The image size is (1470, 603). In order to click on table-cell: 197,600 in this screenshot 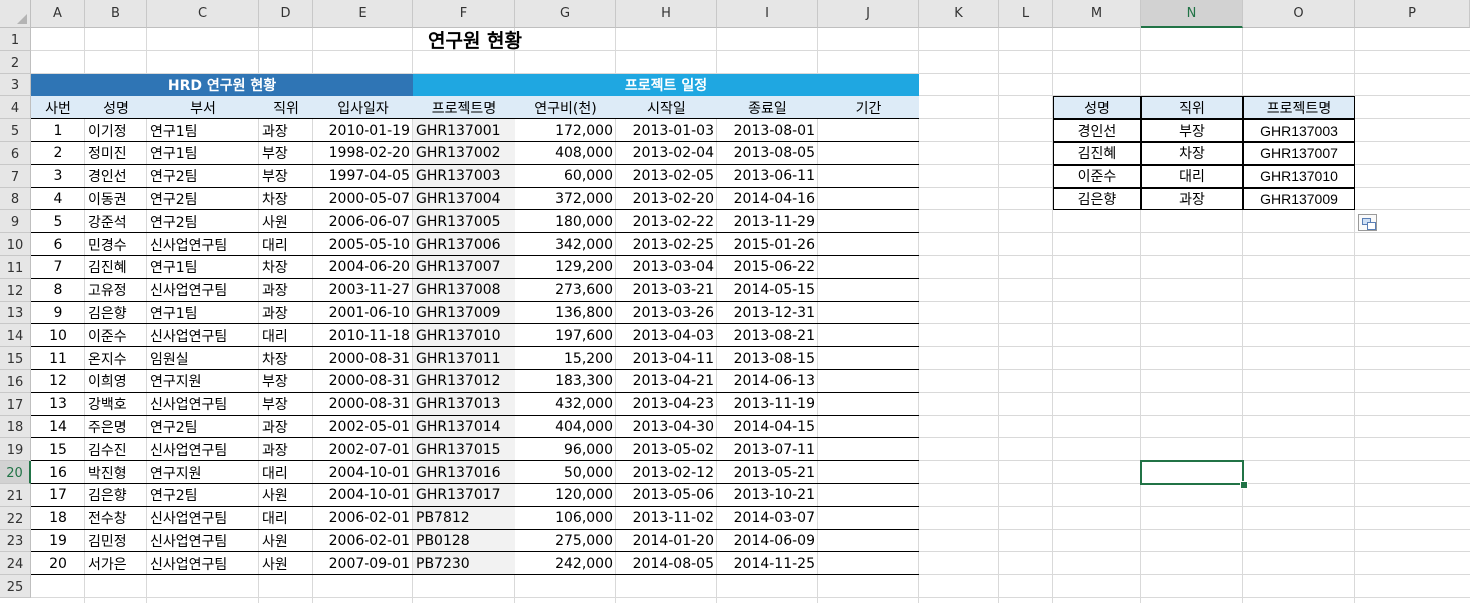, I will do `click(565, 335)`.